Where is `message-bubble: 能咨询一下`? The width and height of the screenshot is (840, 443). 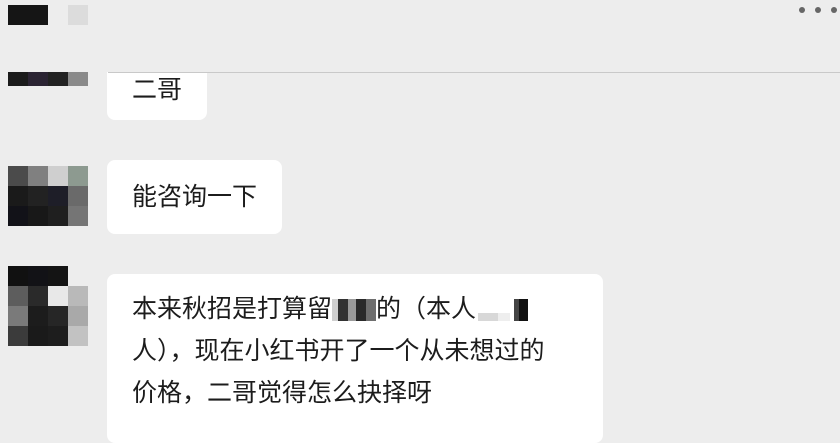
message-bubble: 能咨询一下 is located at coordinates (195, 197).